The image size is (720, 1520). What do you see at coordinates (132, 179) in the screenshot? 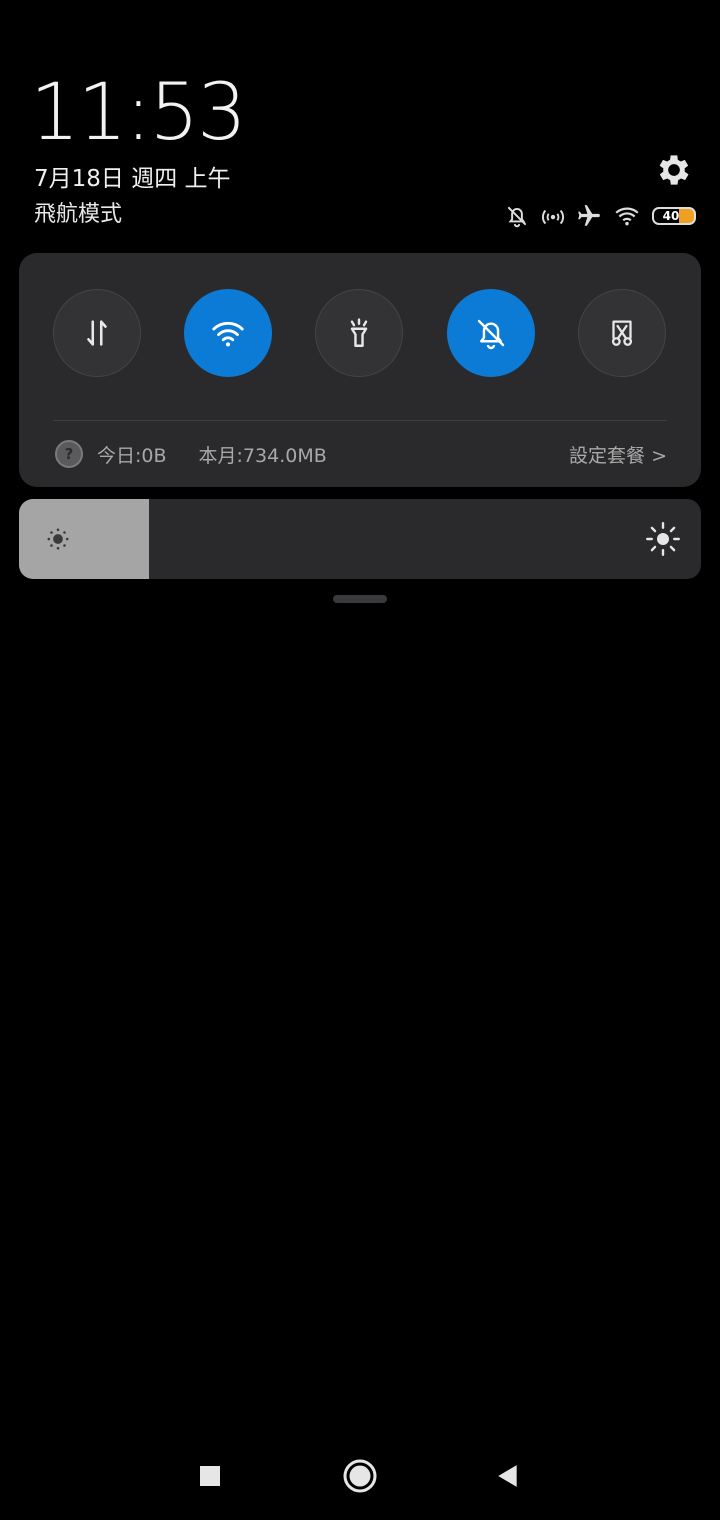
I see `date: 7月18日 週四 上午` at bounding box center [132, 179].